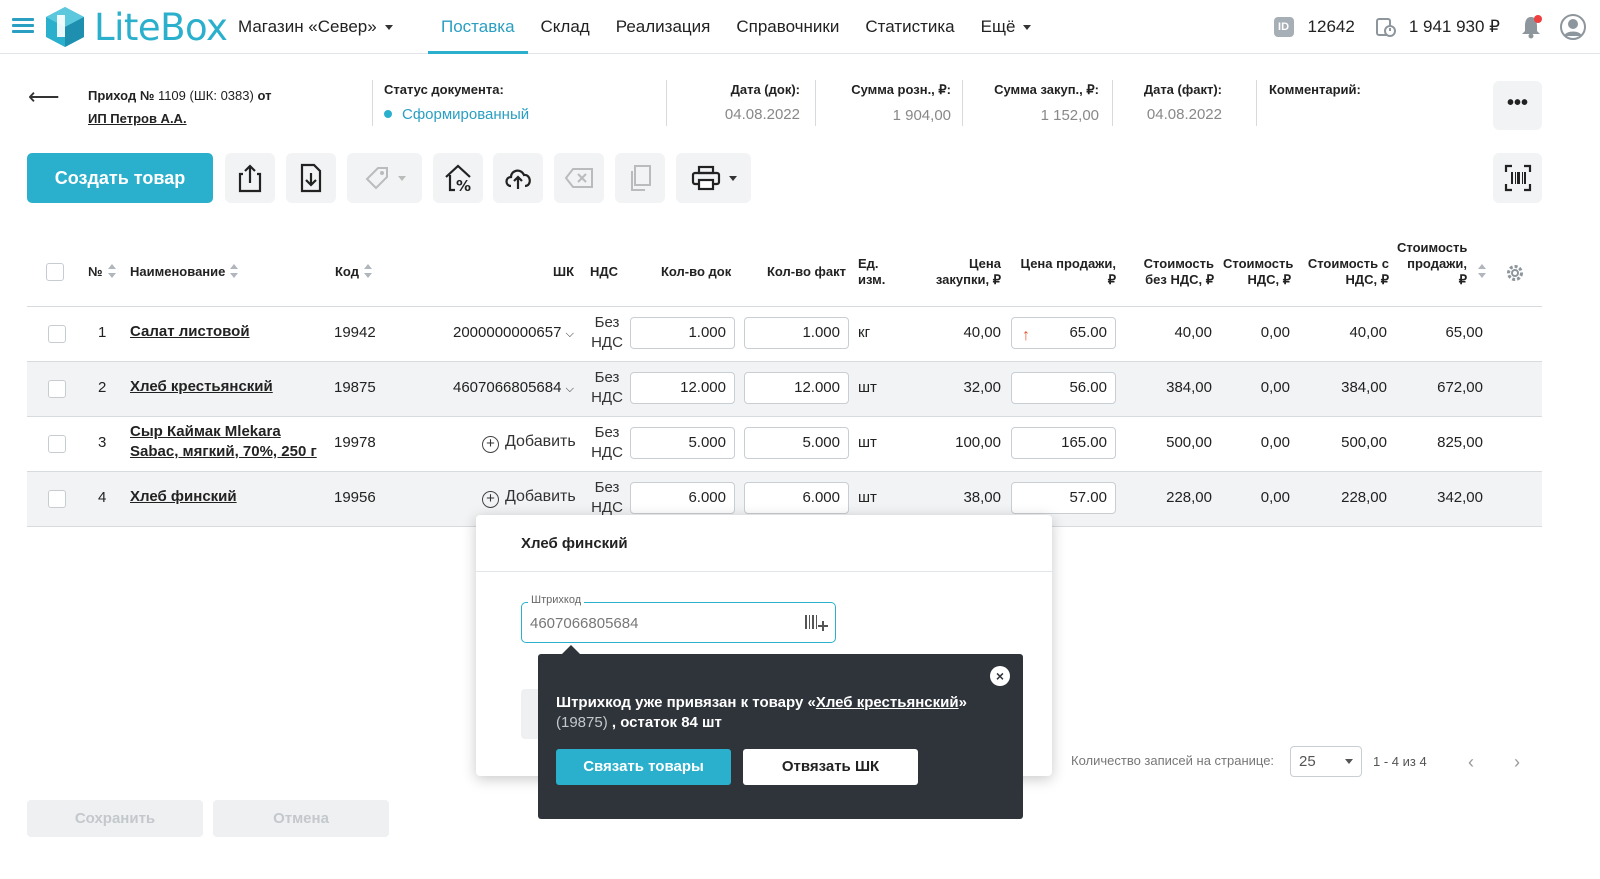  Describe the element at coordinates (1000, 676) in the screenshot. I see `close-icon: ×` at that location.